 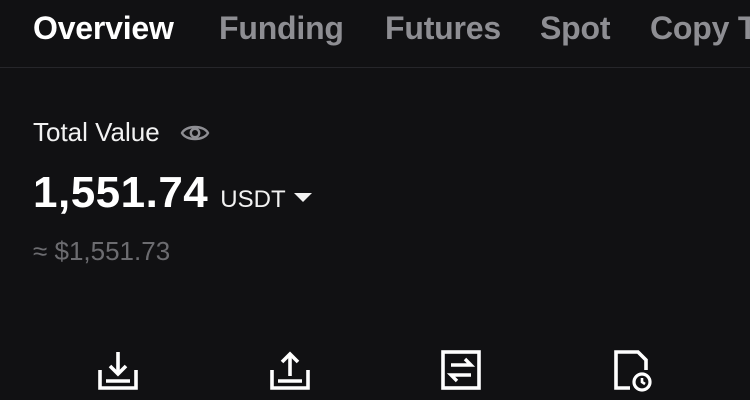 I want to click on currency-selector: USDT, so click(x=266, y=200).